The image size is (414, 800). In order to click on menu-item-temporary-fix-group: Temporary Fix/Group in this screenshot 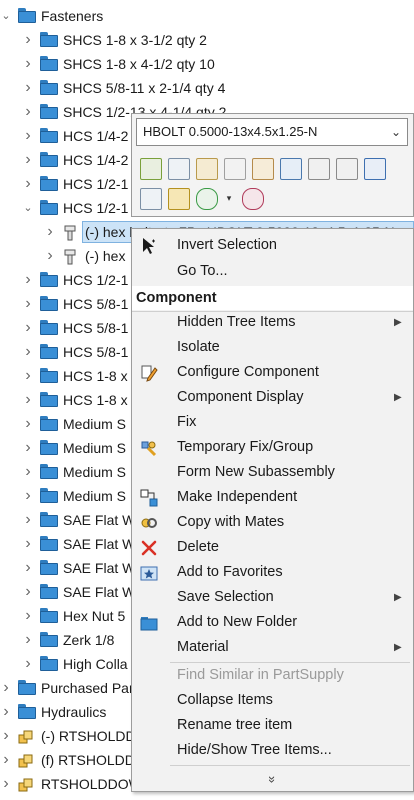, I will do `click(272, 447)`.